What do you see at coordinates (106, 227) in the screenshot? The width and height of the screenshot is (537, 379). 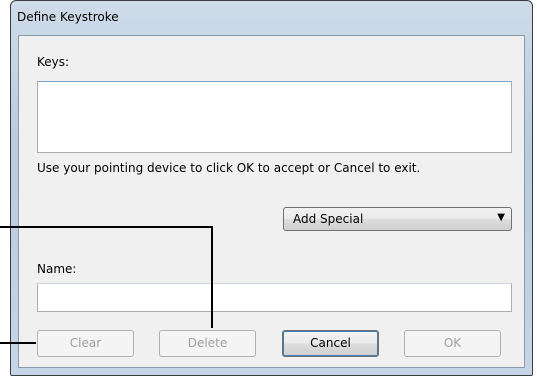 I see `callout-line-delete-horizontal` at bounding box center [106, 227].